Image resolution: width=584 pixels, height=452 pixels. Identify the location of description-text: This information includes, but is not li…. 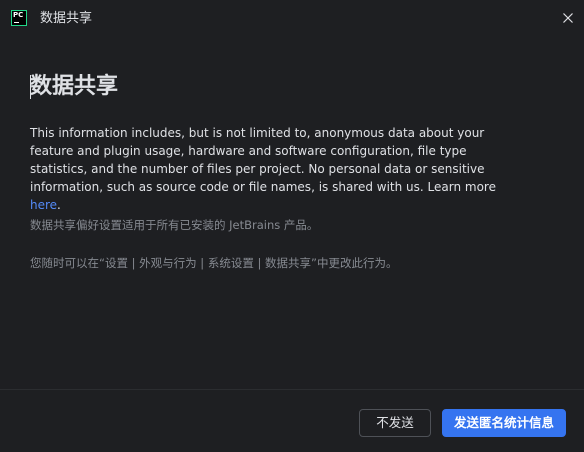
(263, 160).